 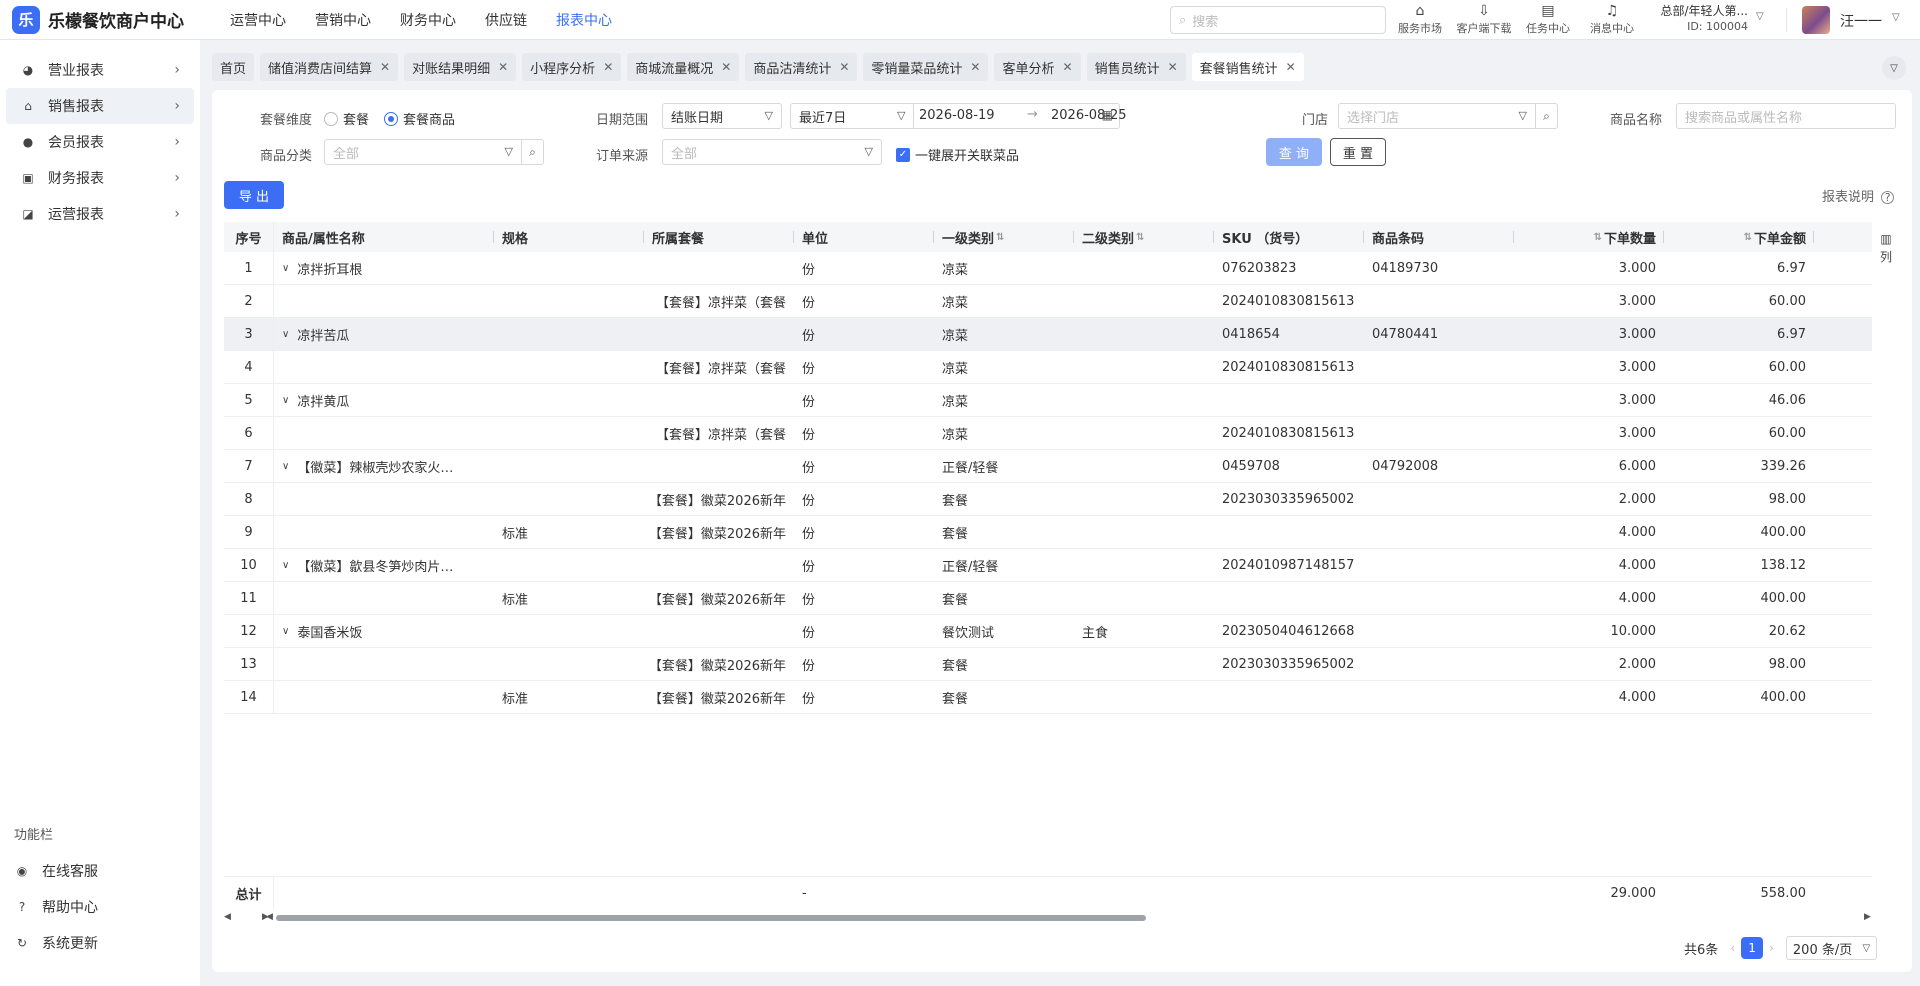 What do you see at coordinates (1831, 948) in the screenshot?
I see `page-size-select: 200 条/页 ▽` at bounding box center [1831, 948].